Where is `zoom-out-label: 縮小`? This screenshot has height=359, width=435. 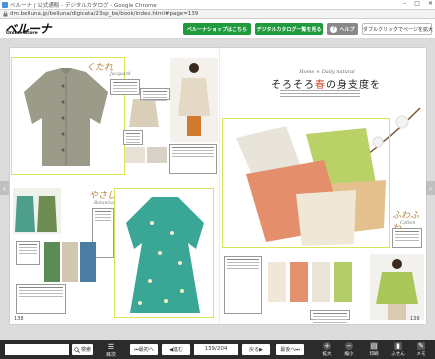
zoom-out-label: 縮小 is located at coordinates (349, 354).